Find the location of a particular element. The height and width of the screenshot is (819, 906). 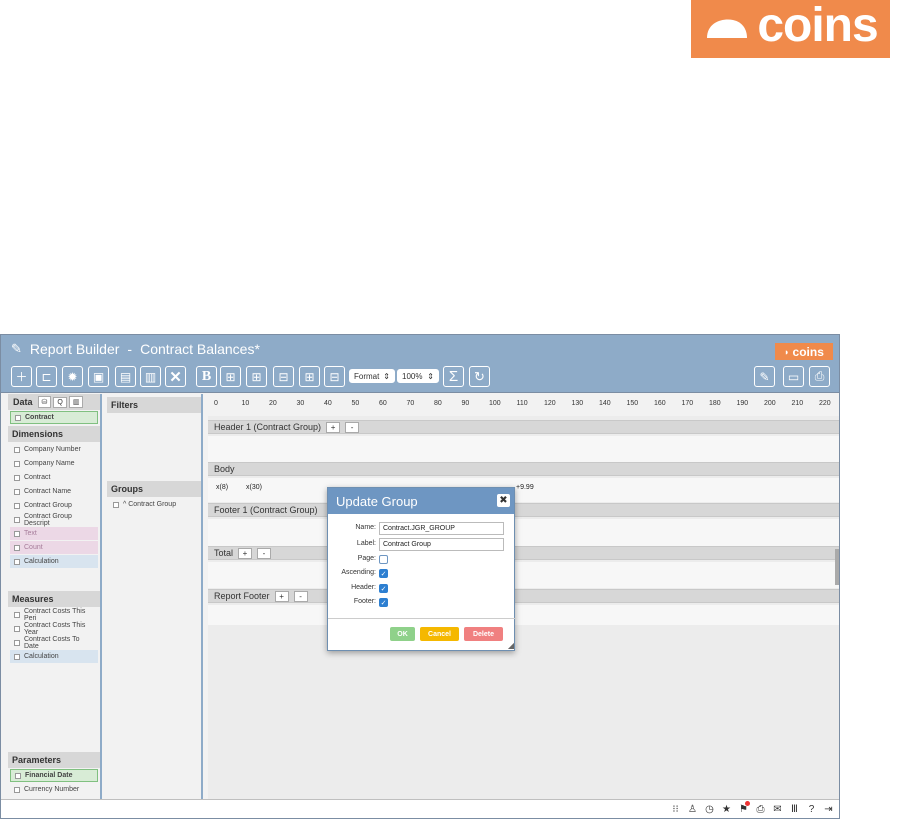

report-name: Contract Balances* is located at coordinates (200, 349).